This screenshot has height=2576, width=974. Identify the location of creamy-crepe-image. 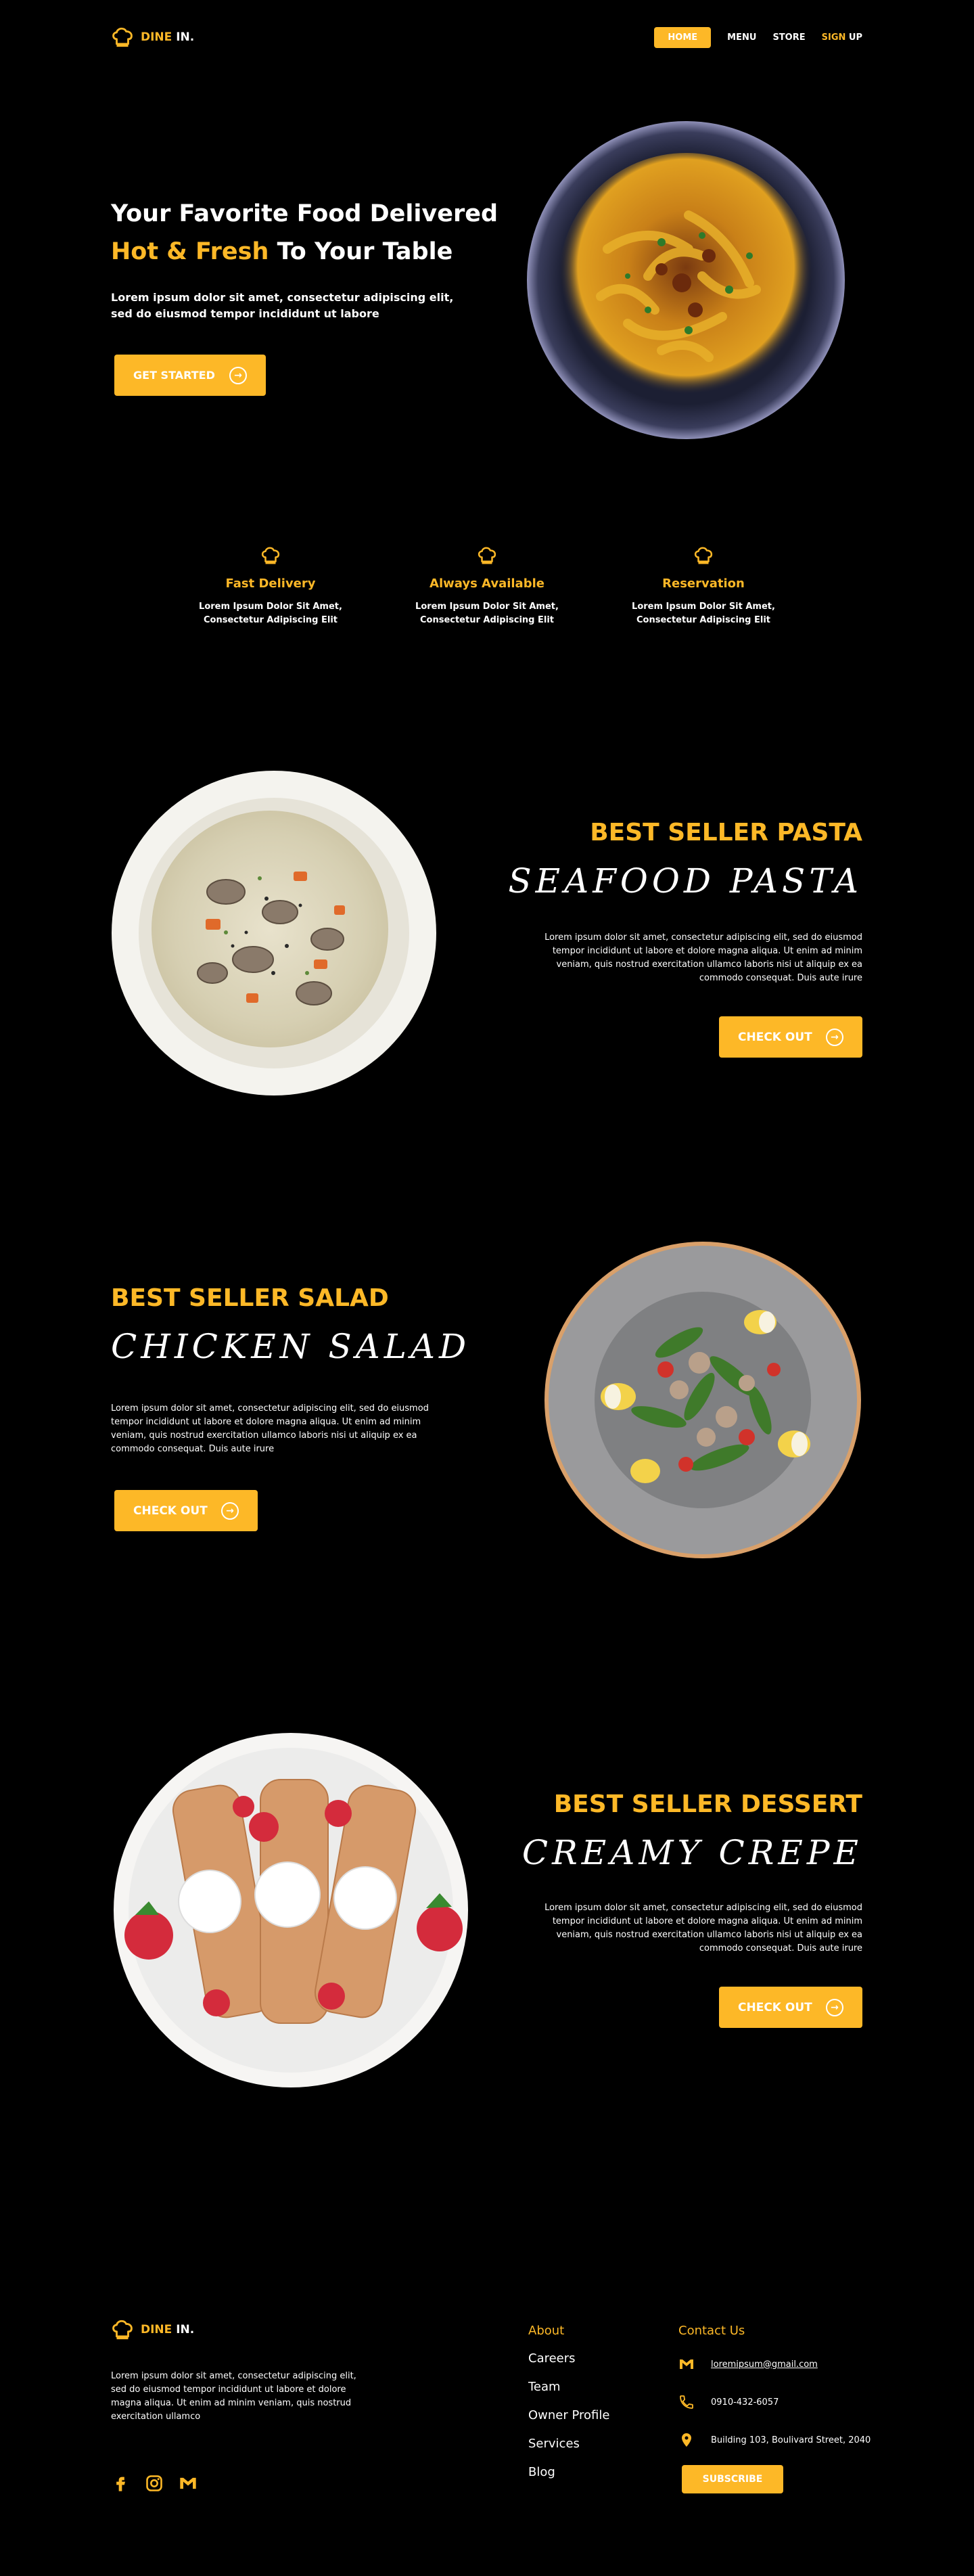
(290, 1910).